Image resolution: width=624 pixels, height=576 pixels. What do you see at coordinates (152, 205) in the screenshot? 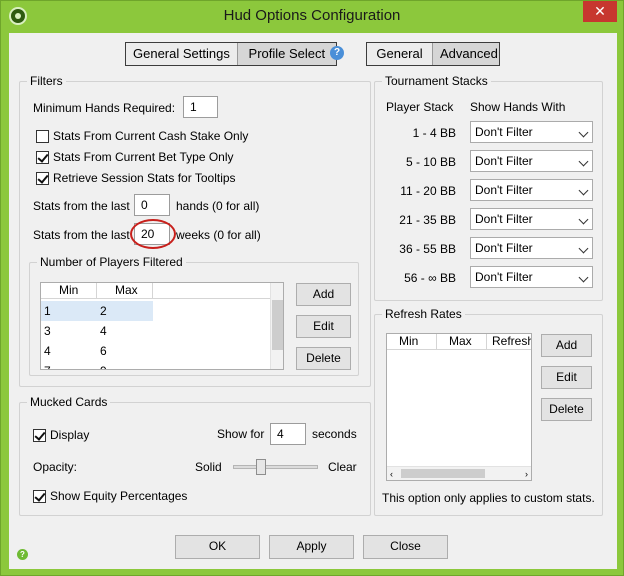
I see `last-hands-input: 0` at bounding box center [152, 205].